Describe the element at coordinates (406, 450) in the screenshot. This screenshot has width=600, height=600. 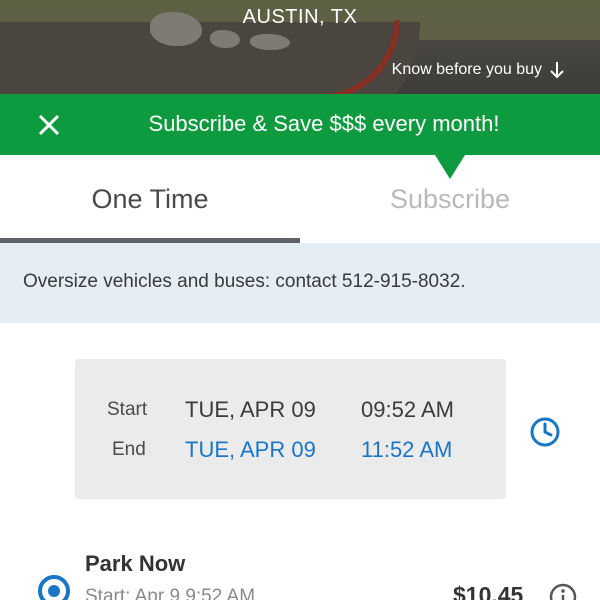
I see `end-time: 11:52 AM` at that location.